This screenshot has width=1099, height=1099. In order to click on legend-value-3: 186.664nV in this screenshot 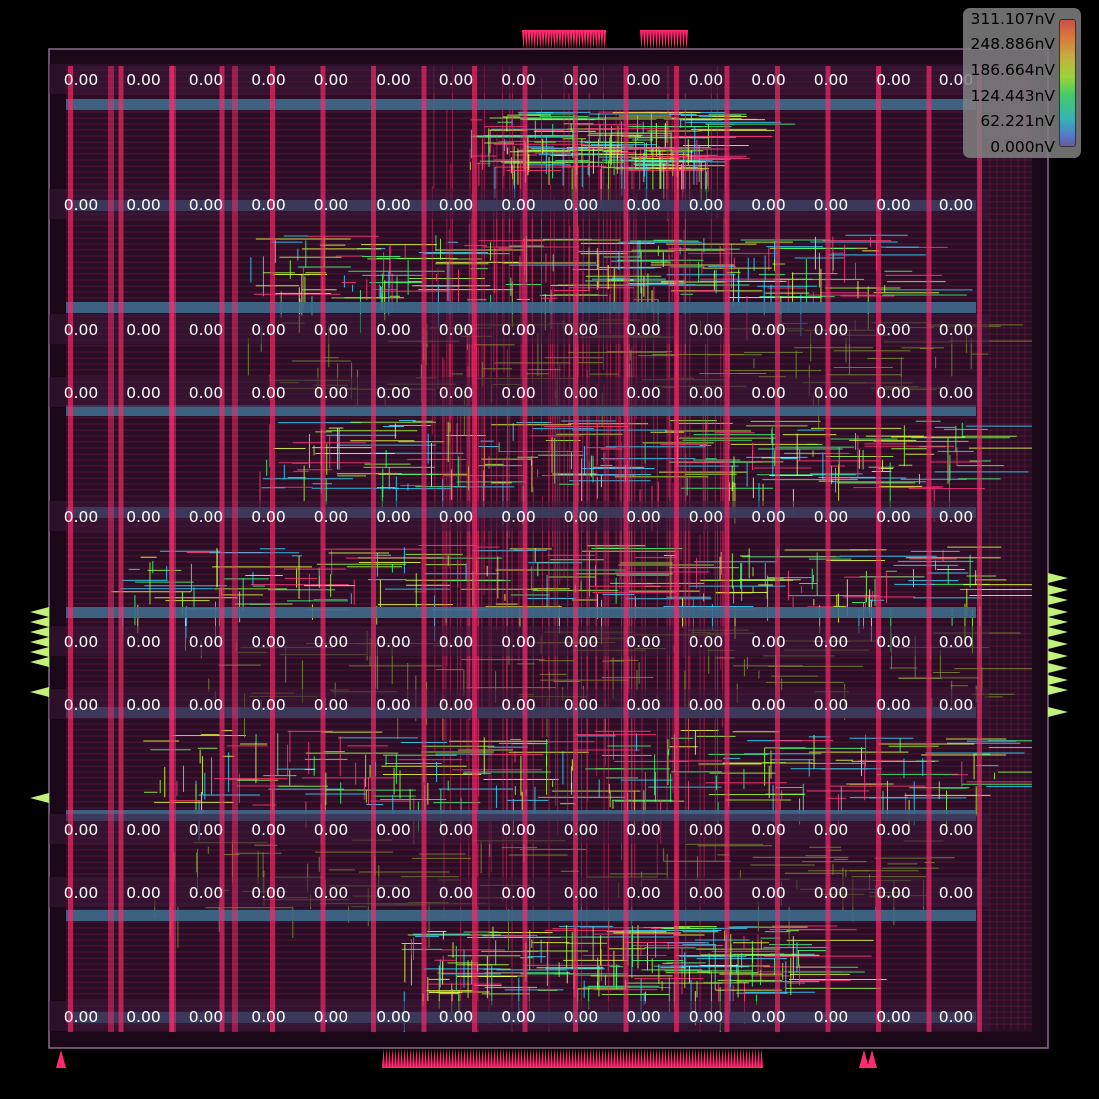, I will do `click(1012, 70)`.